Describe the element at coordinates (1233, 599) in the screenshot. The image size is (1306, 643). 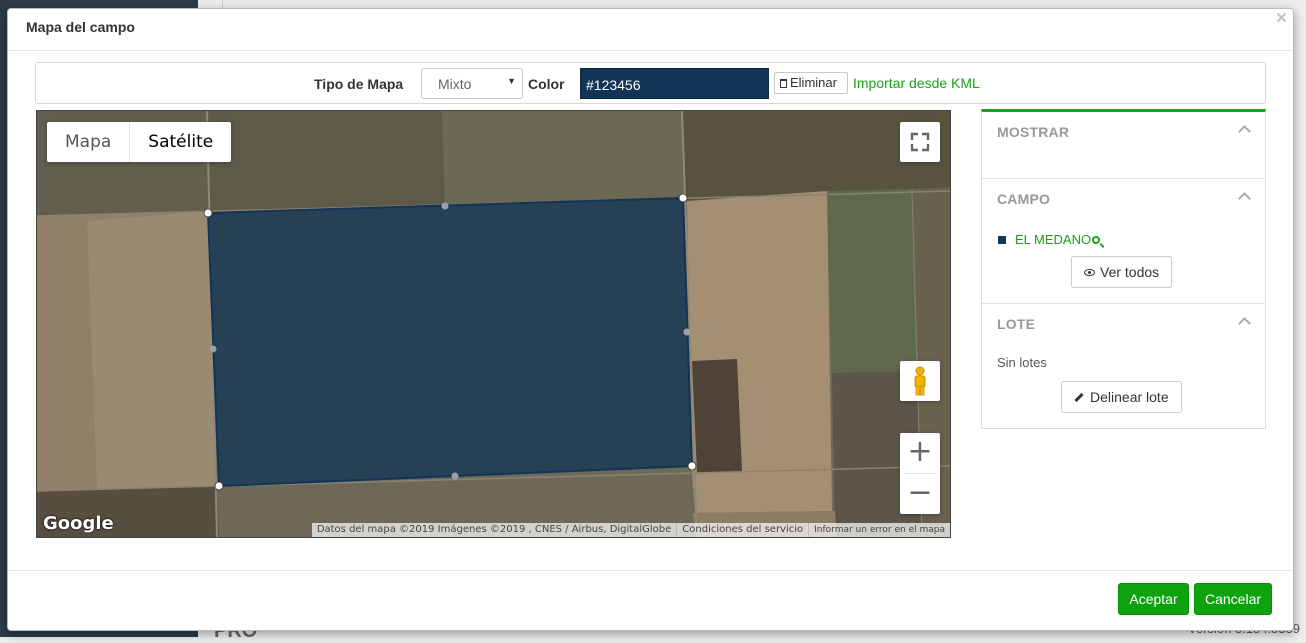
I see `cancel-button: Cancelar` at that location.